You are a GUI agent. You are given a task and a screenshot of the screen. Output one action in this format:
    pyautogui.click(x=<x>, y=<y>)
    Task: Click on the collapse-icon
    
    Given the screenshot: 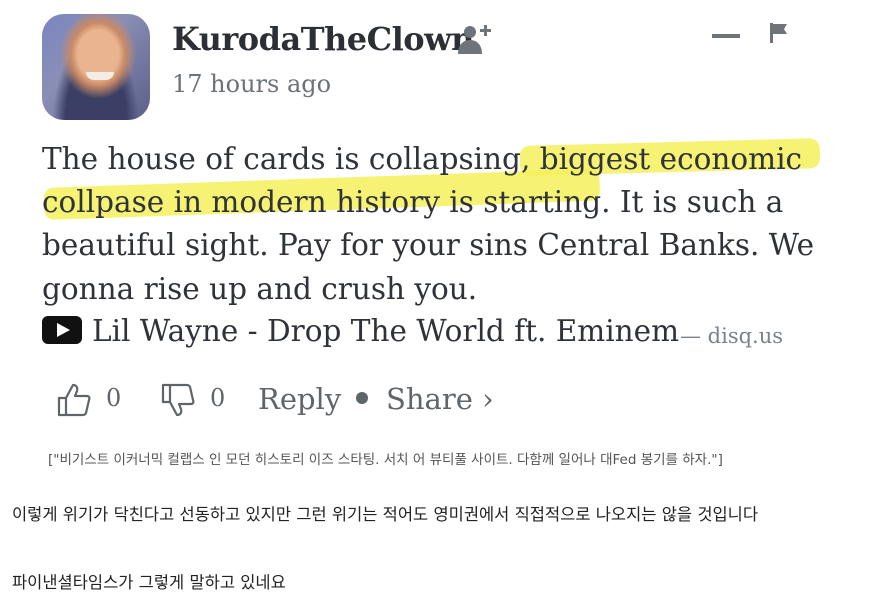 What is the action you would take?
    pyautogui.click(x=726, y=36)
    